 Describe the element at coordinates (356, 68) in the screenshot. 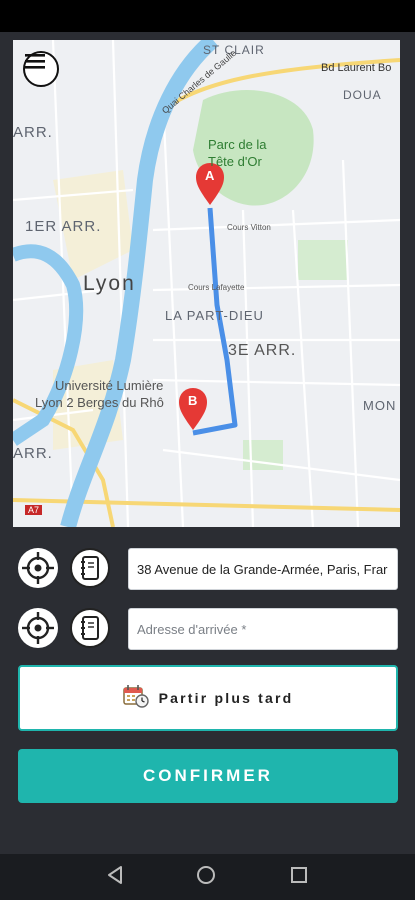

I see `map-label-bd-laurent: Bd Laurent Bo` at that location.